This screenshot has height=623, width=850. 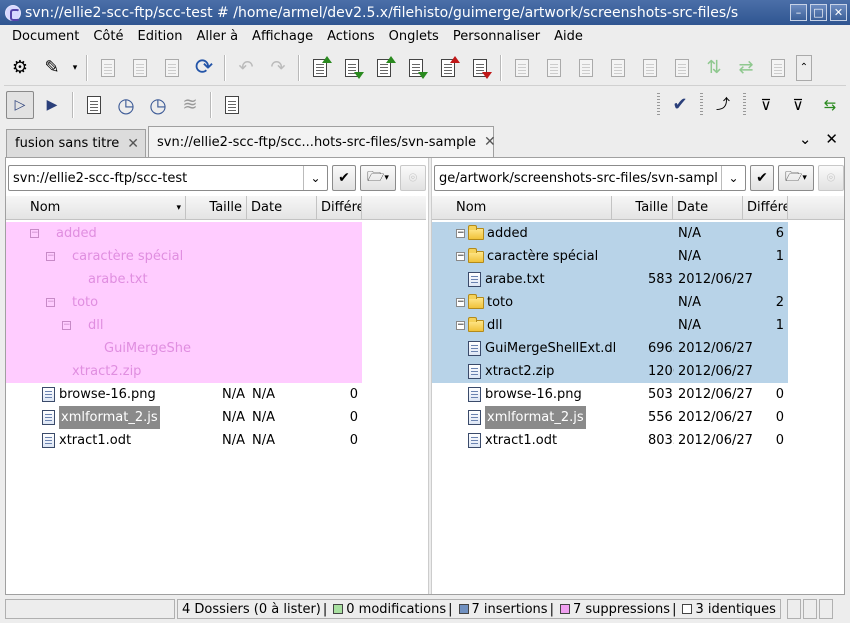 What do you see at coordinates (315, 178) in the screenshot?
I see `chevron-down-icon: ⌄` at bounding box center [315, 178].